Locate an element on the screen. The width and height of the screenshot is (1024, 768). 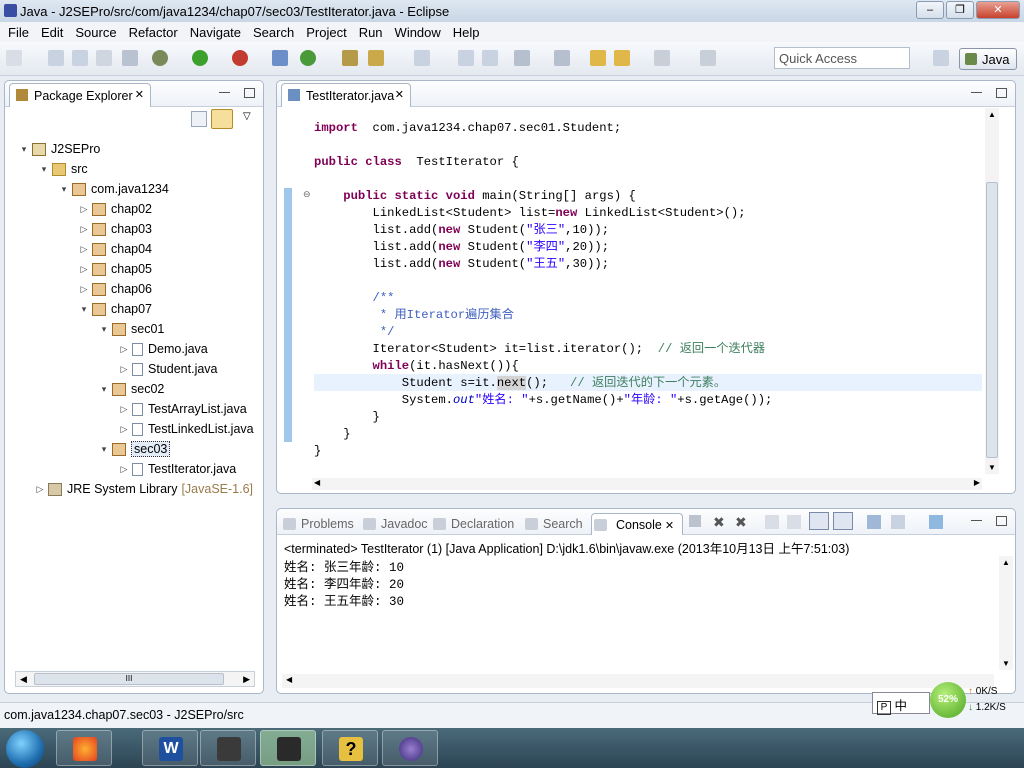
tree-item: ▷ JRE System Library [JavaSE-1.6] is located at coordinates (144, 489).